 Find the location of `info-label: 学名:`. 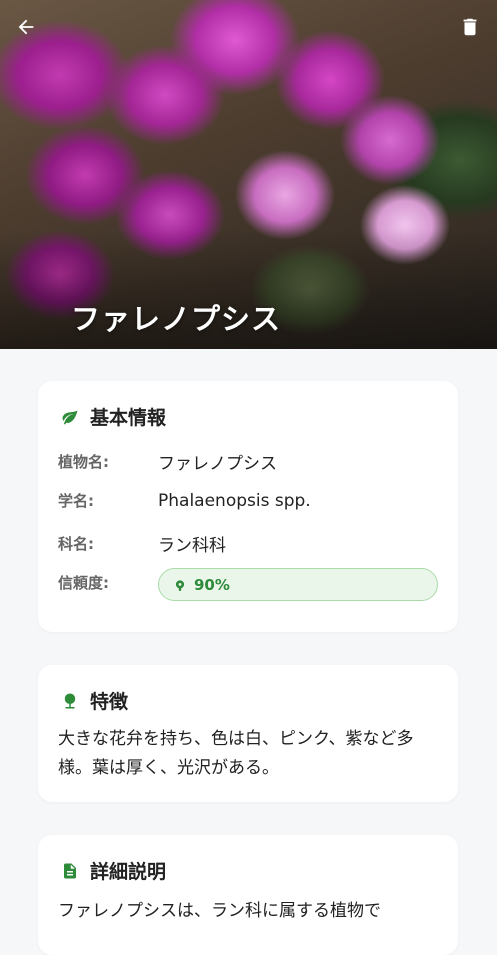

info-label: 学名: is located at coordinates (76, 501).